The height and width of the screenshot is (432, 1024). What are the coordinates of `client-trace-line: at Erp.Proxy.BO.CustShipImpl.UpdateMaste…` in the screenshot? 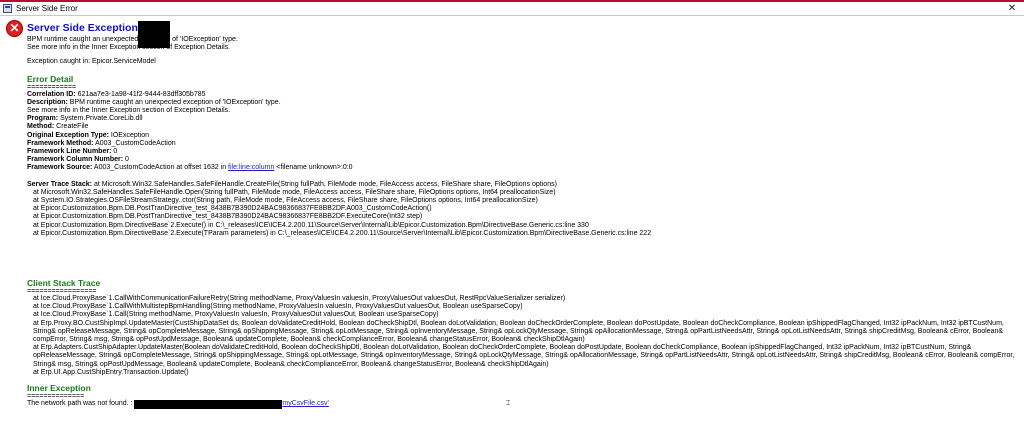 It's located at (518, 331).